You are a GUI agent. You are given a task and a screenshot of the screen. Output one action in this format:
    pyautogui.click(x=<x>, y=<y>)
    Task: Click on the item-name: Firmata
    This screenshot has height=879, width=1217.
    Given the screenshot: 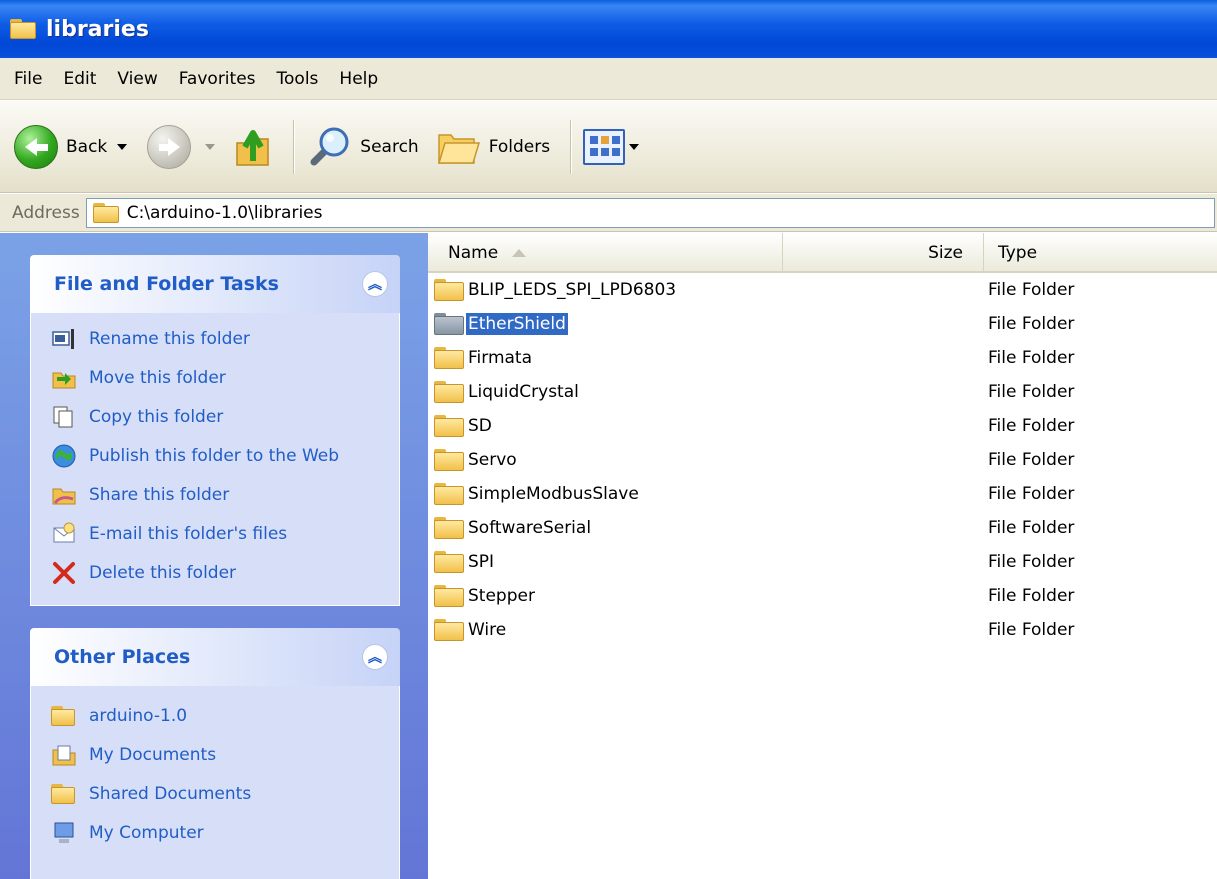 What is the action you would take?
    pyautogui.click(x=500, y=358)
    